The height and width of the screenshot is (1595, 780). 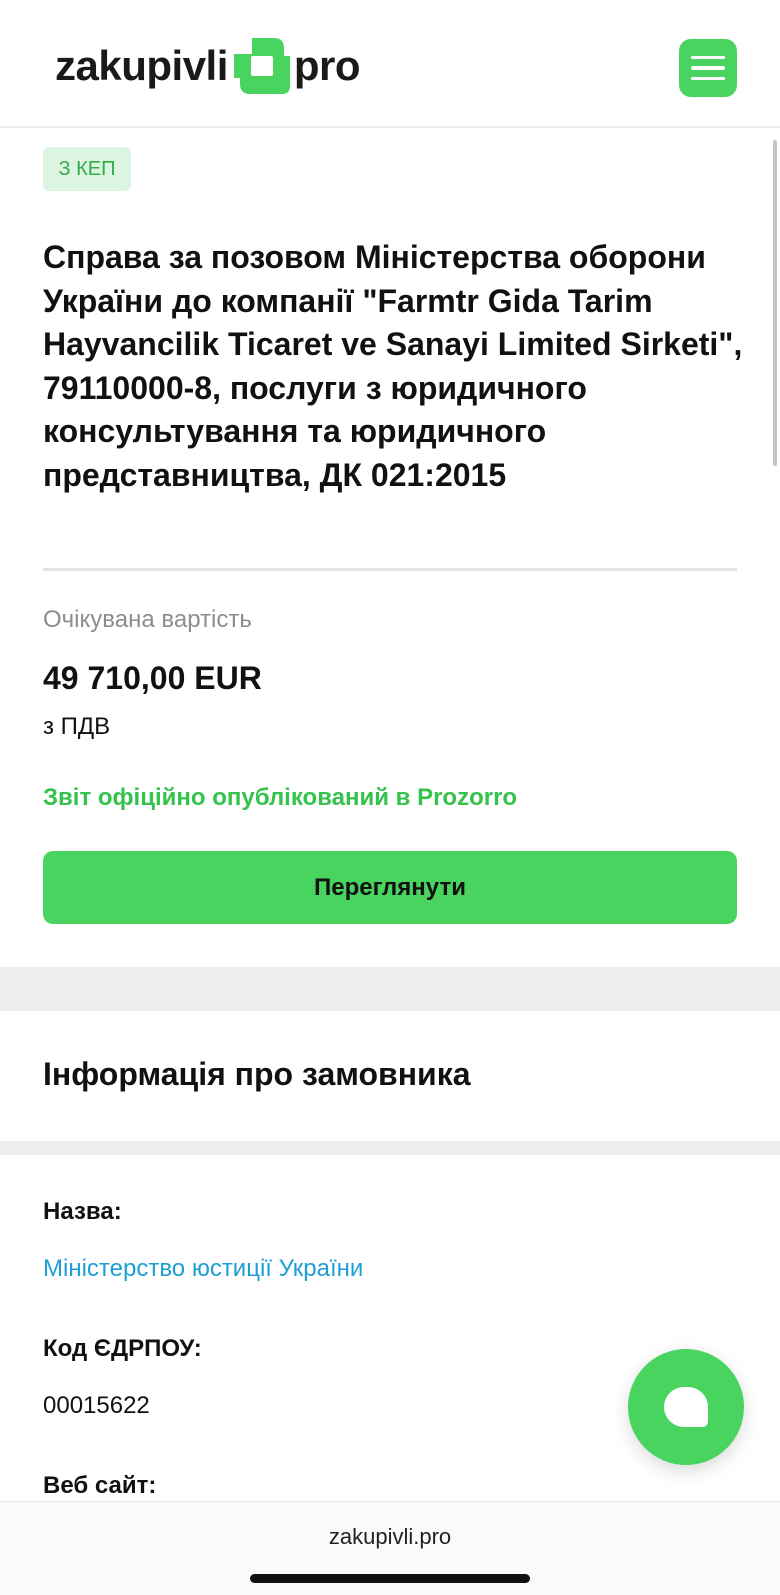 What do you see at coordinates (261, 66) in the screenshot?
I see `logo-mark-icon` at bounding box center [261, 66].